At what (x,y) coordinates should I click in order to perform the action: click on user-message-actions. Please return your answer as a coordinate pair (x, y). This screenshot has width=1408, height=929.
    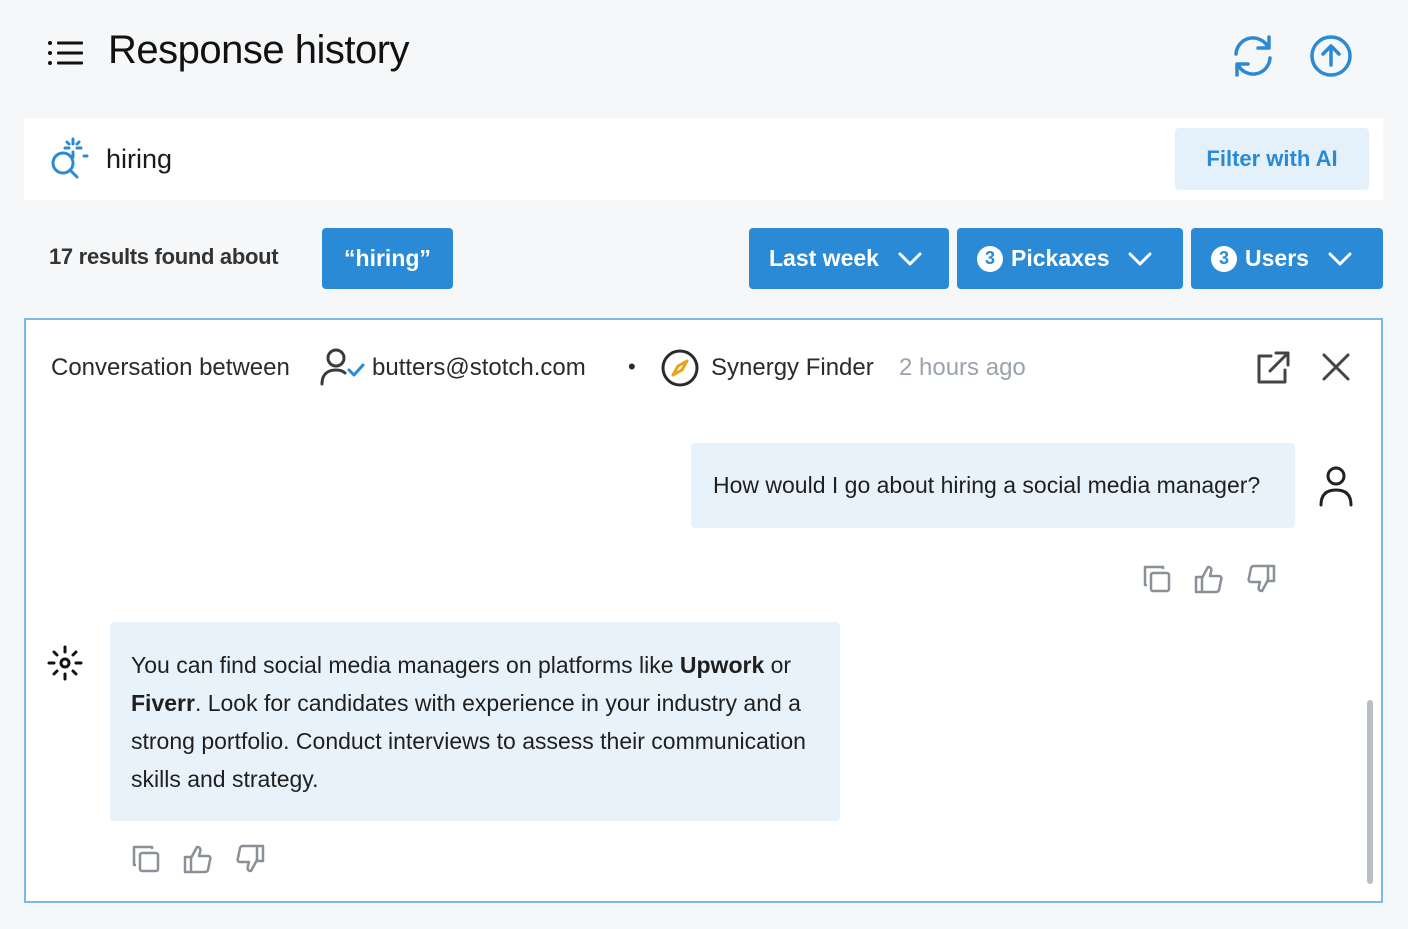
    Looking at the image, I should click on (1209, 579).